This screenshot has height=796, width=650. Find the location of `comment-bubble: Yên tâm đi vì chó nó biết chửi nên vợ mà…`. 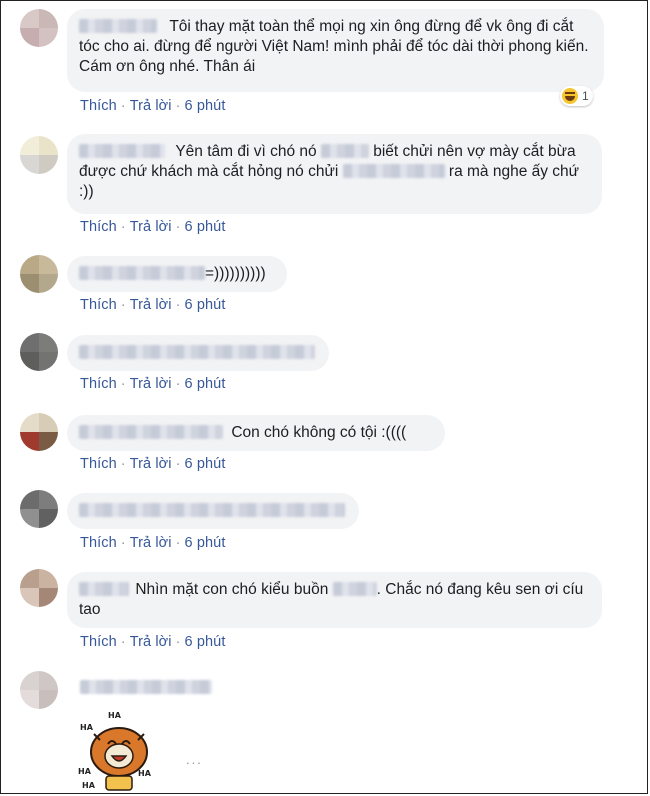

comment-bubble: Yên tâm đi vì chó nó biết chửi nên vợ mà… is located at coordinates (334, 174).